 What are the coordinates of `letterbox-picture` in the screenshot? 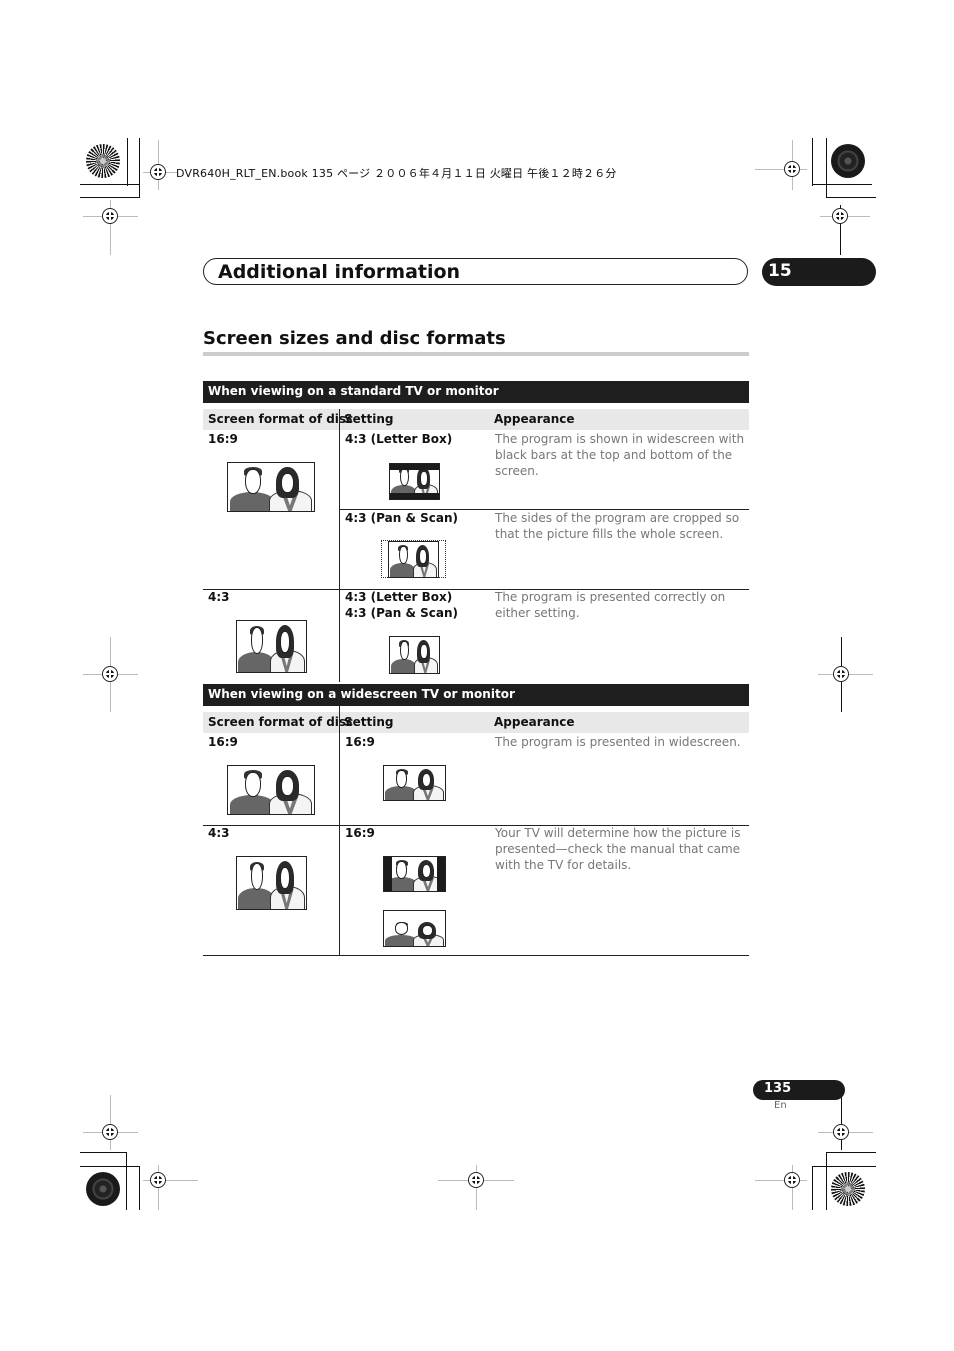 It's located at (414, 481).